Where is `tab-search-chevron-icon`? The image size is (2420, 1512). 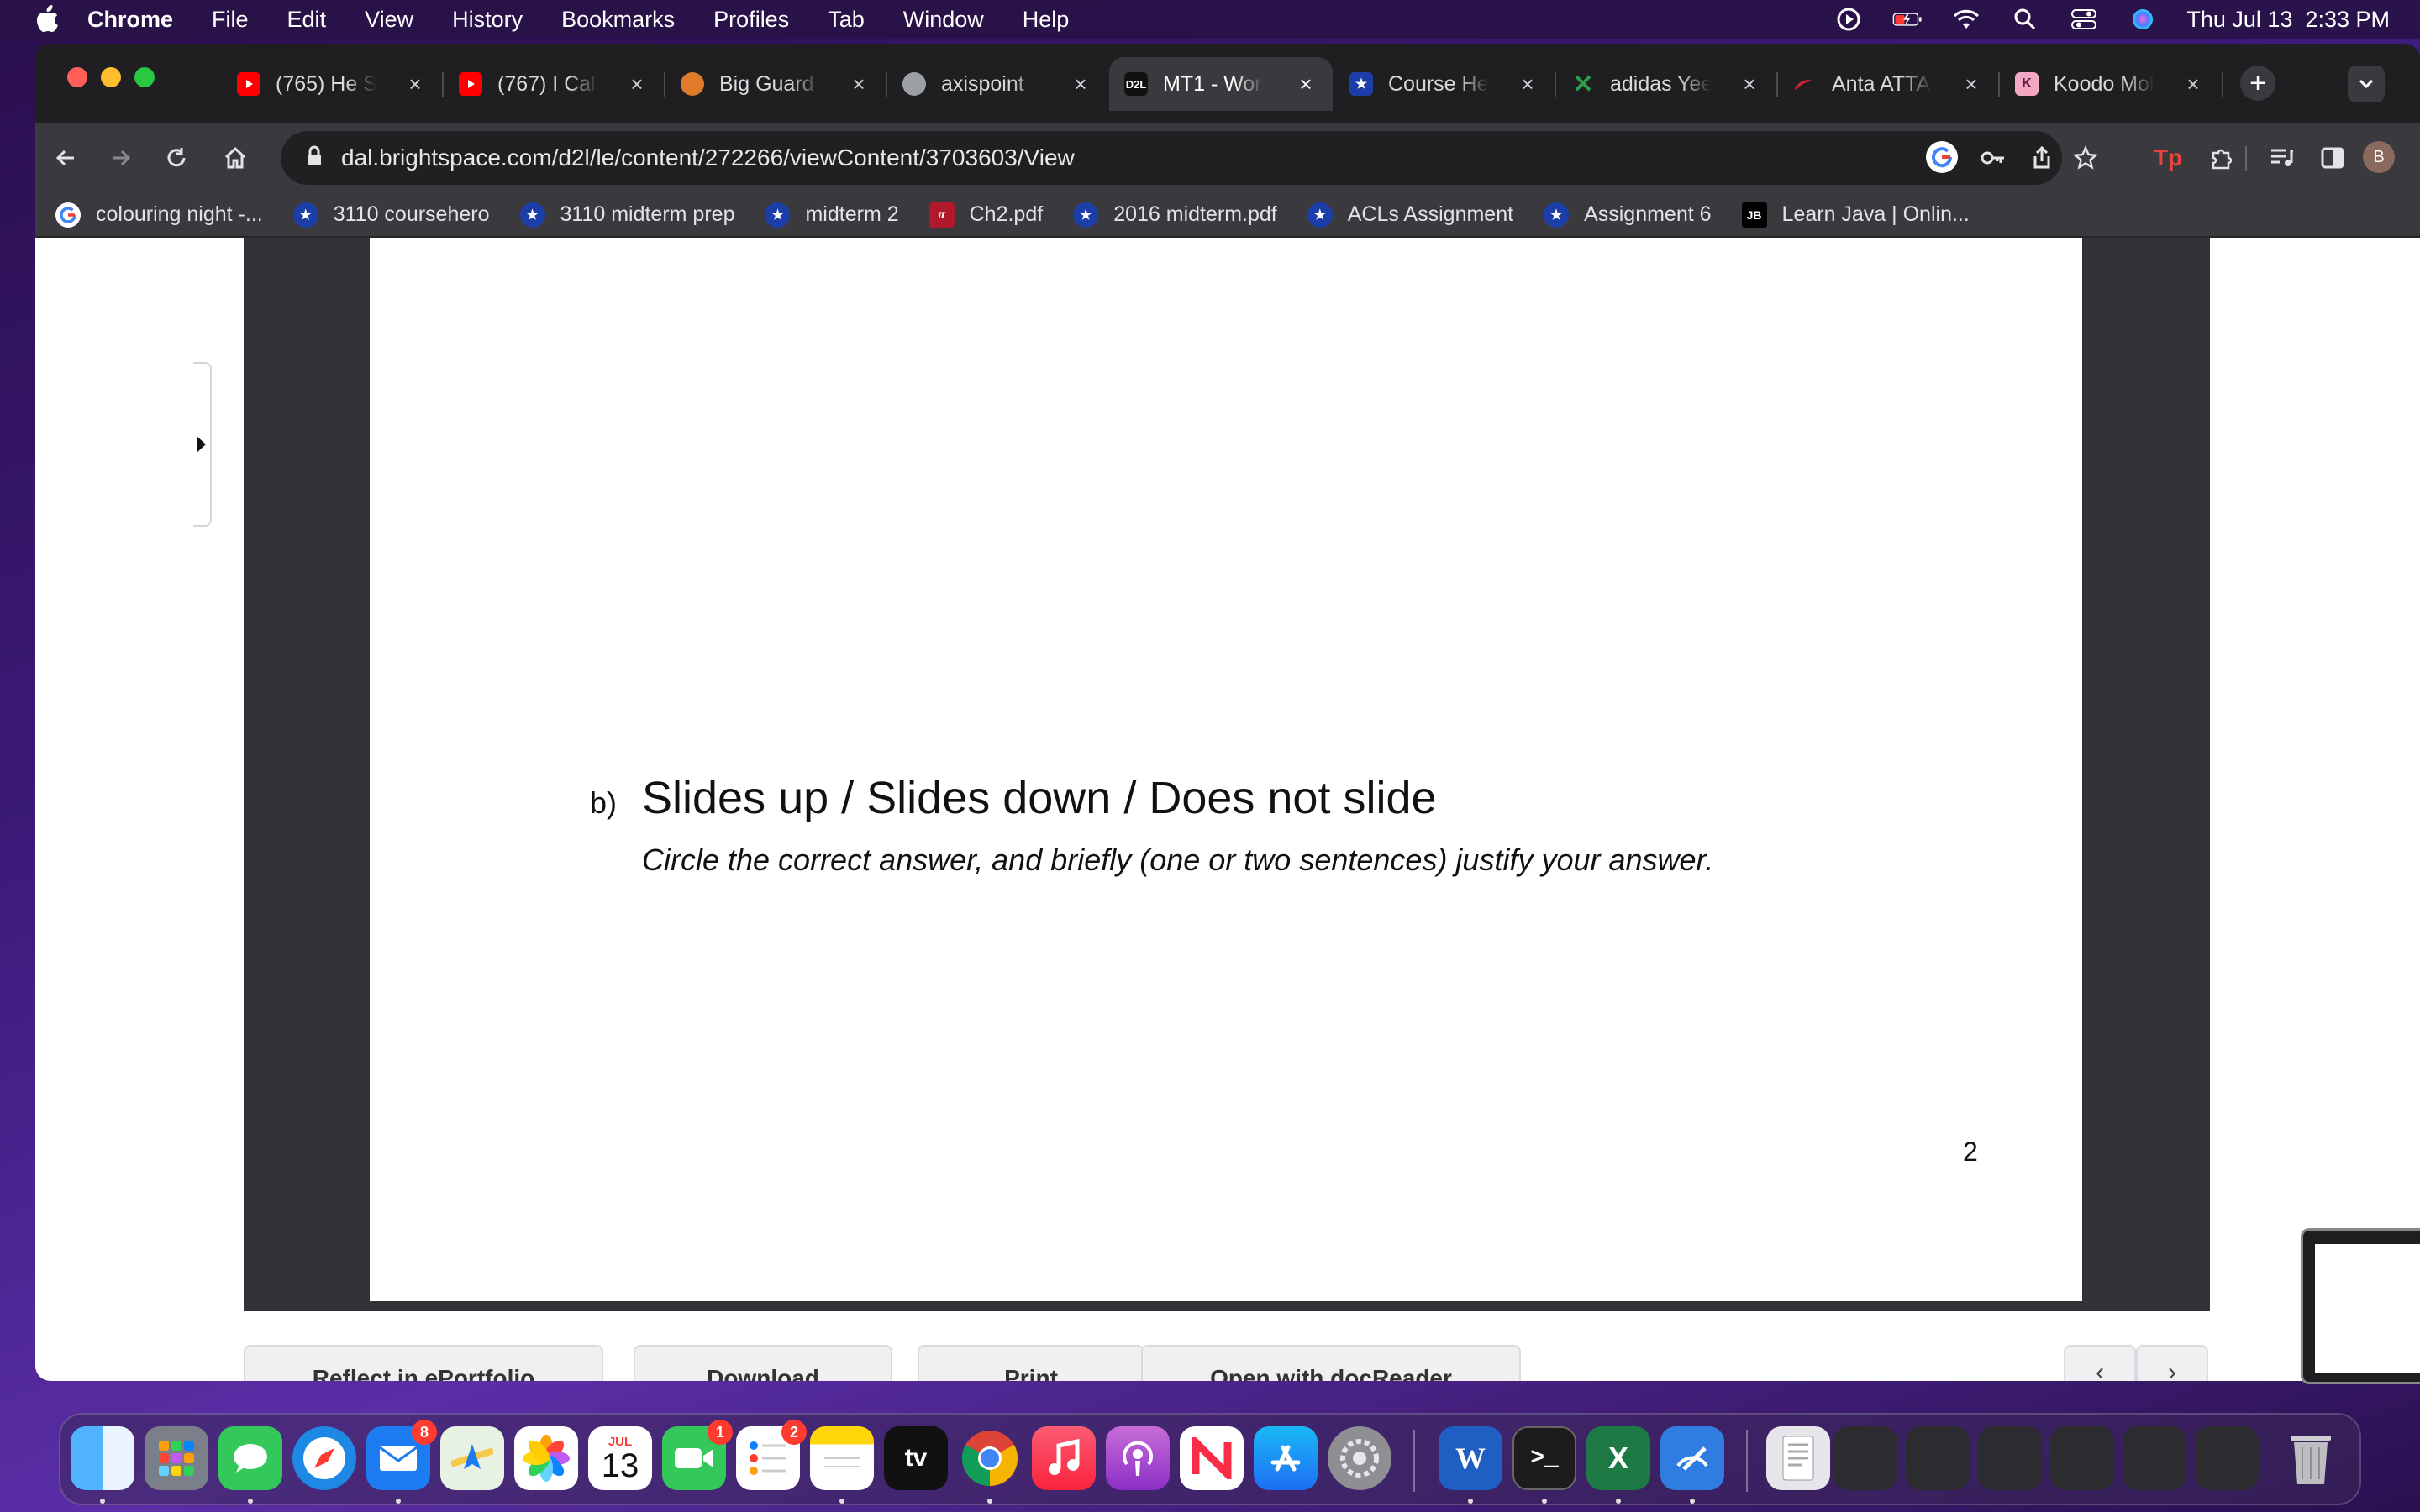 tab-search-chevron-icon is located at coordinates (2366, 84).